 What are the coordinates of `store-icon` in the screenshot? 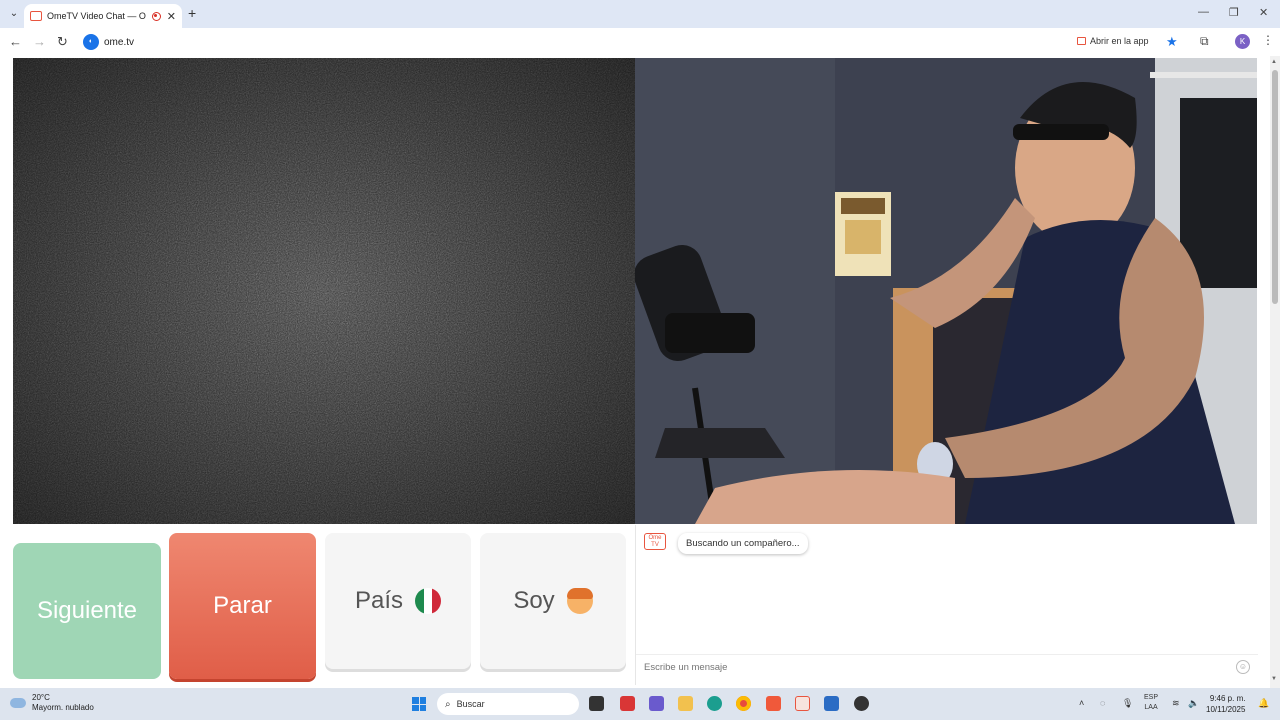 It's located at (831, 703).